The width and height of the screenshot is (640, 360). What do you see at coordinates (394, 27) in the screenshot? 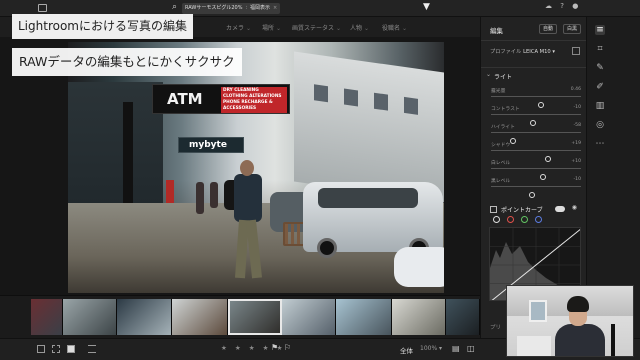
I see `filter-title: 役職名 ⌄` at bounding box center [394, 27].